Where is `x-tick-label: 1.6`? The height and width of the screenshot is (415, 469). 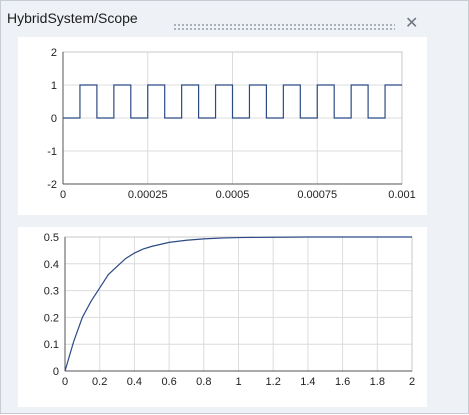
x-tick-label: 1.6 is located at coordinates (342, 382).